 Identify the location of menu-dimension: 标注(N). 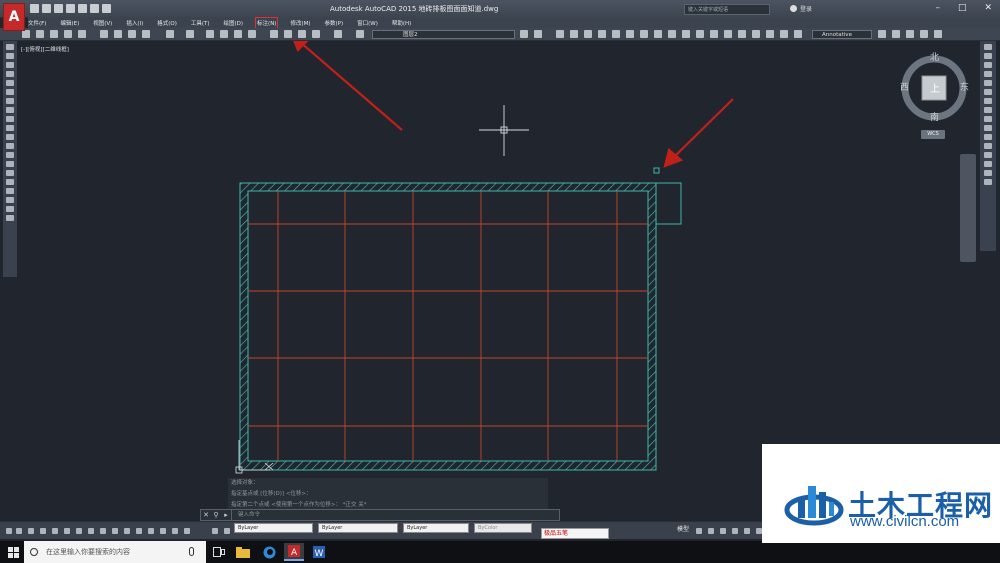
(267, 22).